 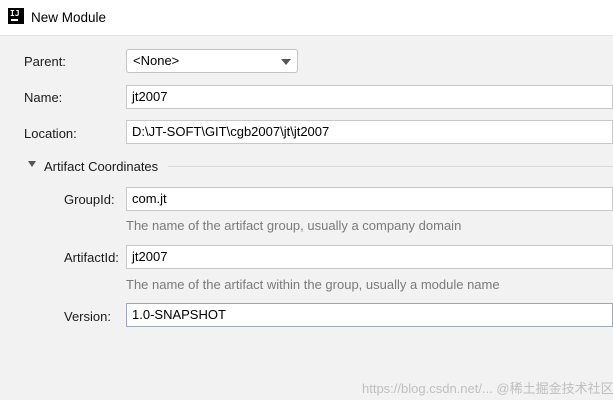 What do you see at coordinates (369, 257) in the screenshot?
I see `artifactid-field: jt2007` at bounding box center [369, 257].